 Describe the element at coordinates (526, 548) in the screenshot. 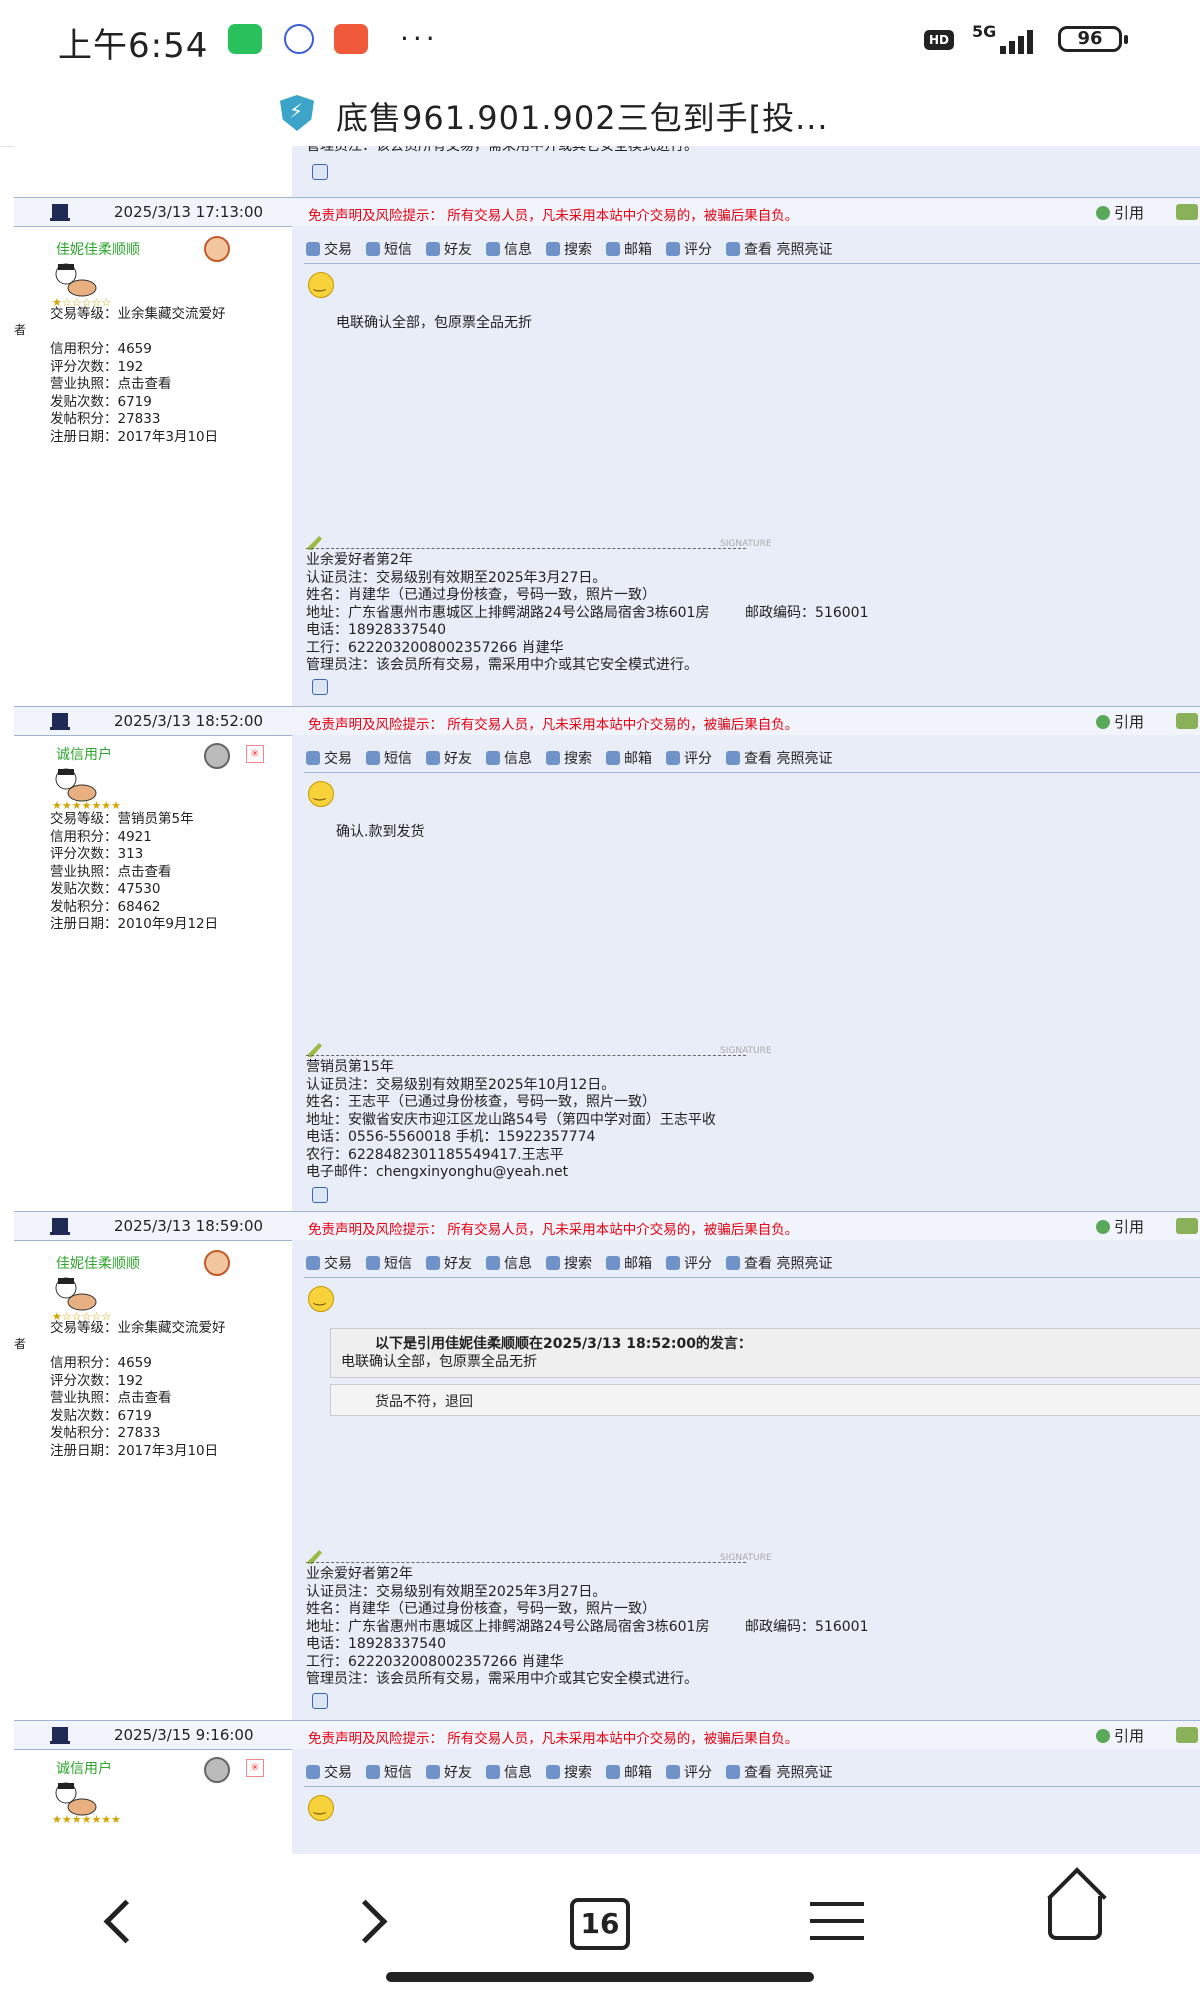

I see `signature-divider` at that location.